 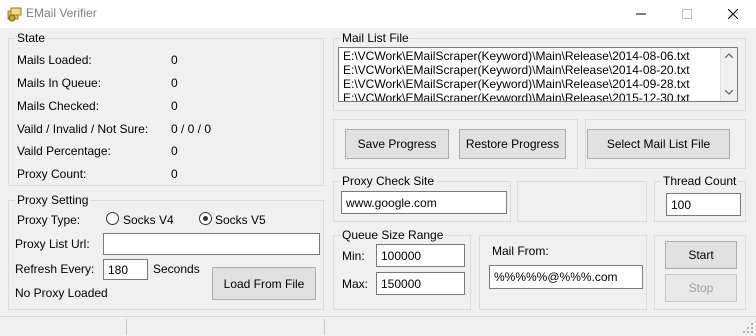 What do you see at coordinates (58, 106) in the screenshot?
I see `mails-checked-label: Mails Checked:` at bounding box center [58, 106].